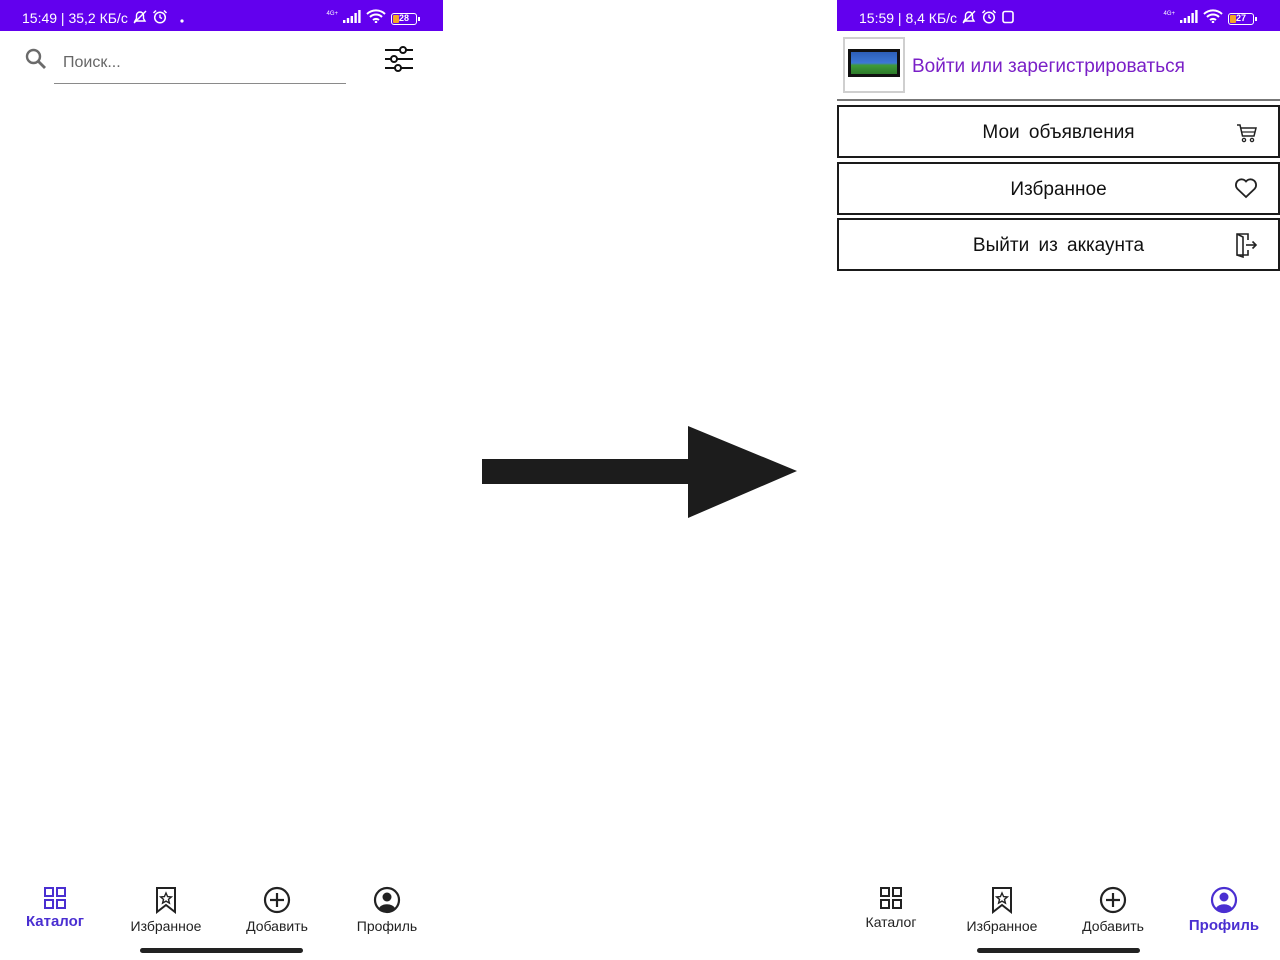  I want to click on logout-button: Выйти из аккаунта, so click(1058, 244).